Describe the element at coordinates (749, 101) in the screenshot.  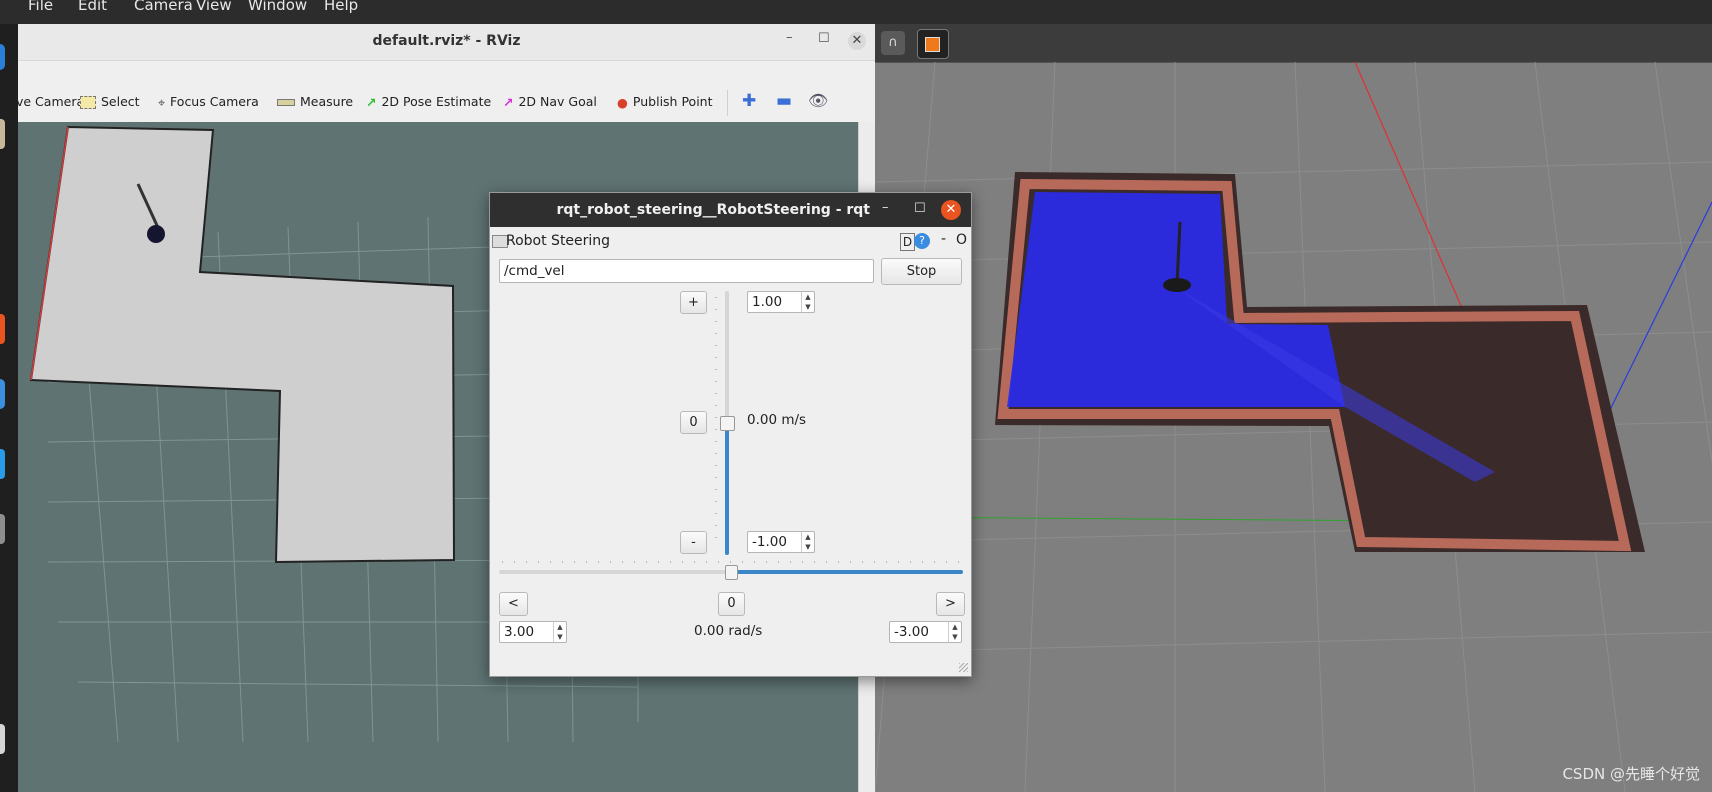
I see `add-tool-icon: ✚` at that location.